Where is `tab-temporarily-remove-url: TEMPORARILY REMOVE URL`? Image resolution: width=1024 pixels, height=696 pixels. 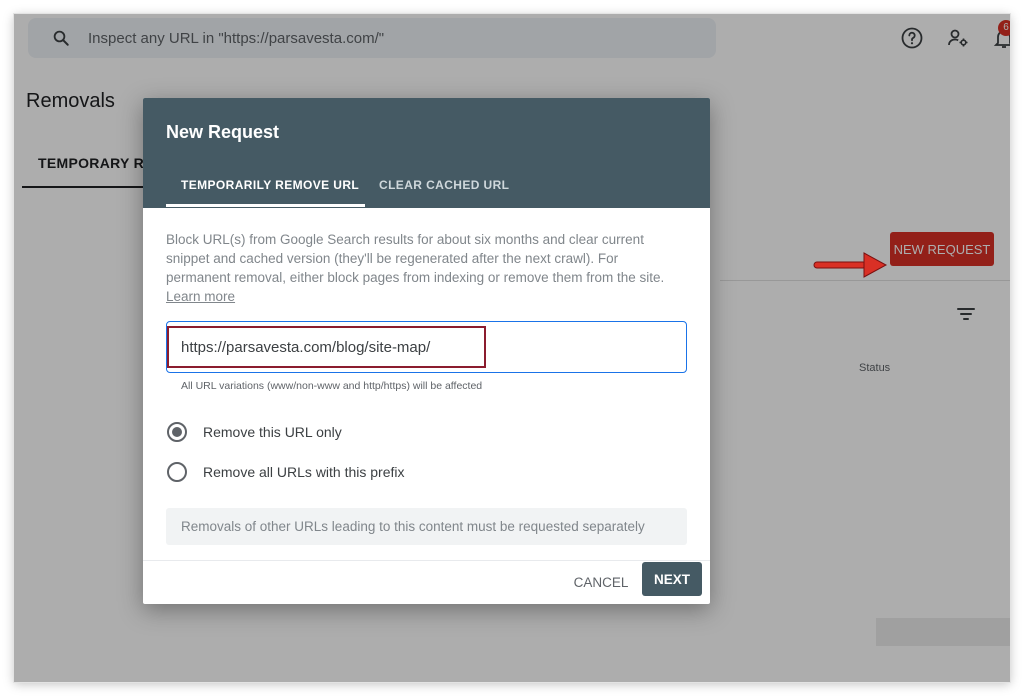
tab-temporarily-remove-url: TEMPORARILY REMOVE URL is located at coordinates (270, 185).